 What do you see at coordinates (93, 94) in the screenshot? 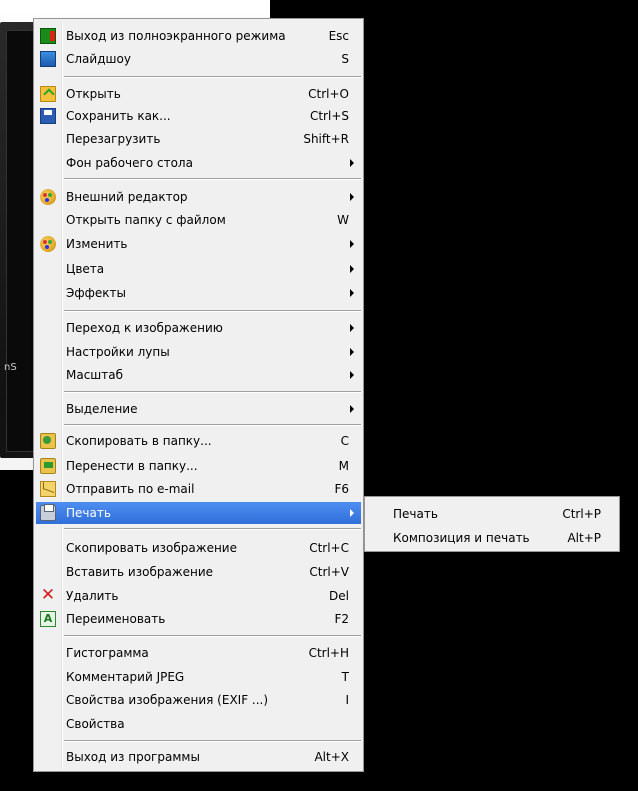
I see `menu-item-label: Открыть` at bounding box center [93, 94].